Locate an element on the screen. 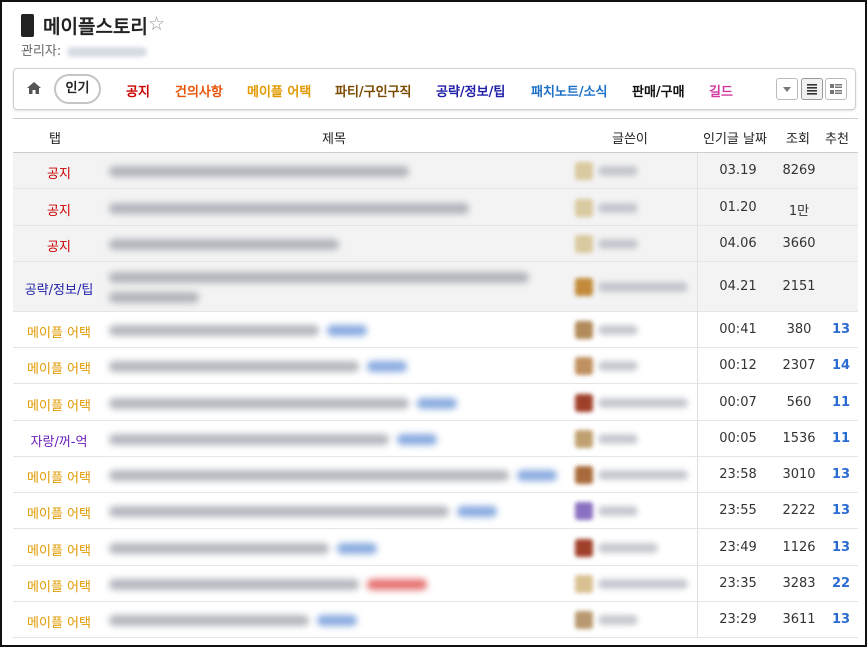 The width and height of the screenshot is (867, 647). home-icon is located at coordinates (34, 88).